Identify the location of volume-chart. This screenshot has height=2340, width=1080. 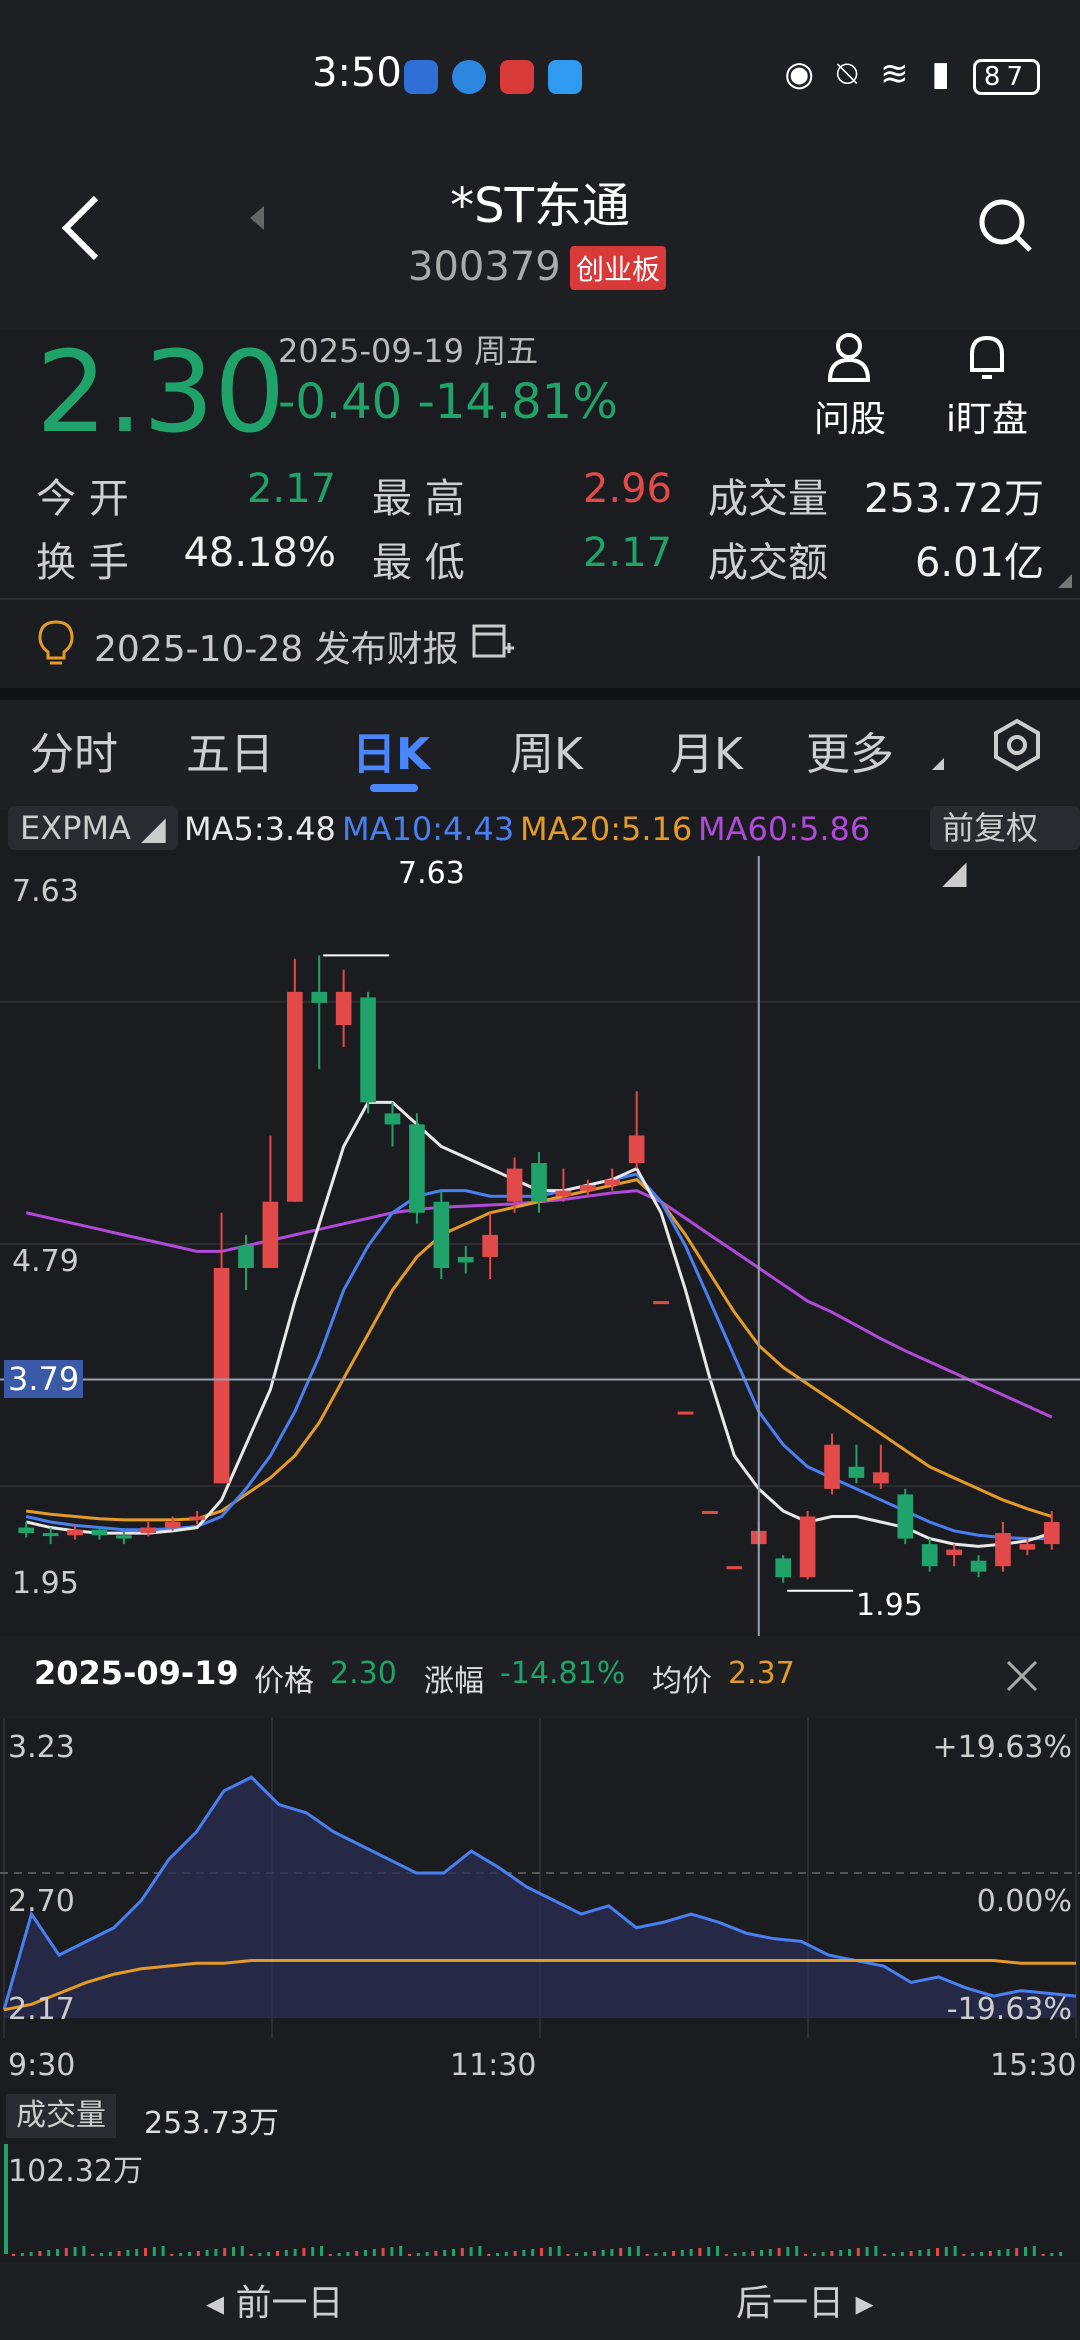
(533, 2200).